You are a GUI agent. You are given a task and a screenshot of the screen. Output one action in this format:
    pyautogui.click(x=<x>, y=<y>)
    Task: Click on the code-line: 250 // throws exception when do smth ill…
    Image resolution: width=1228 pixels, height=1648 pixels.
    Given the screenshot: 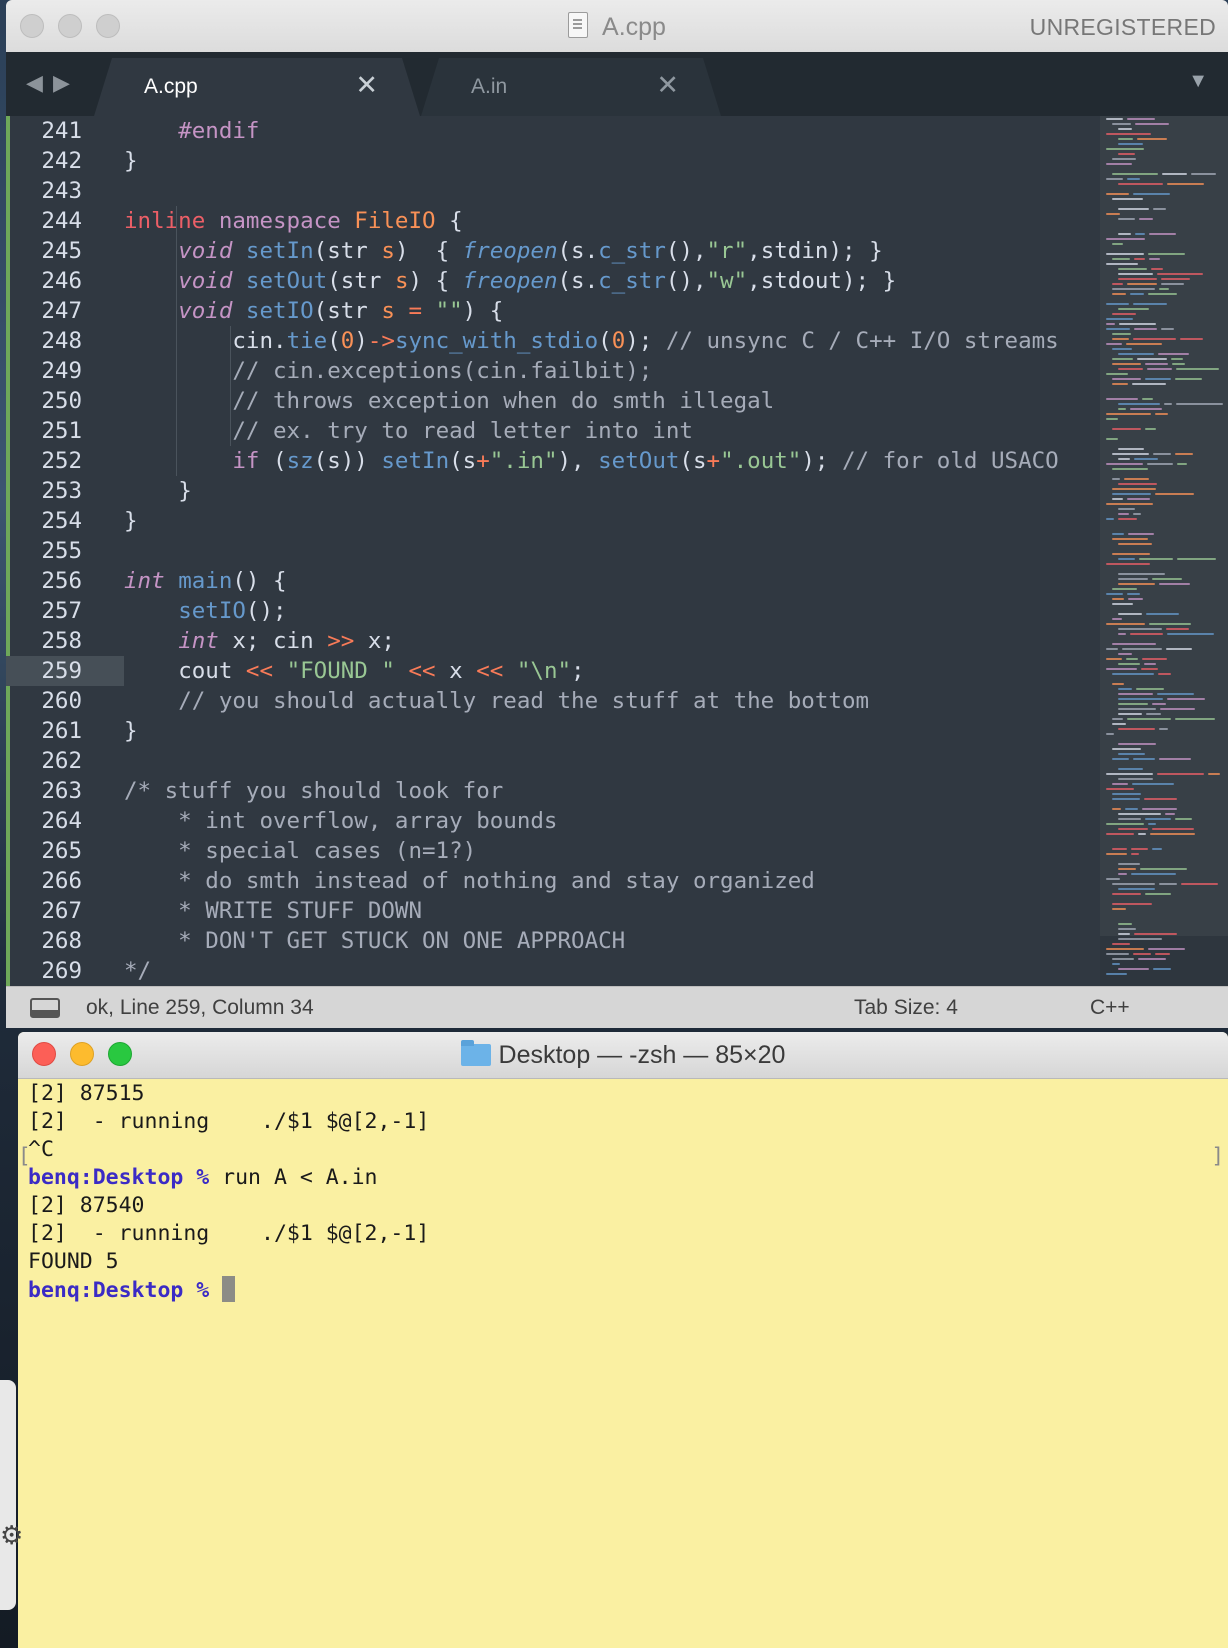 What is the action you would take?
    pyautogui.click(x=552, y=401)
    